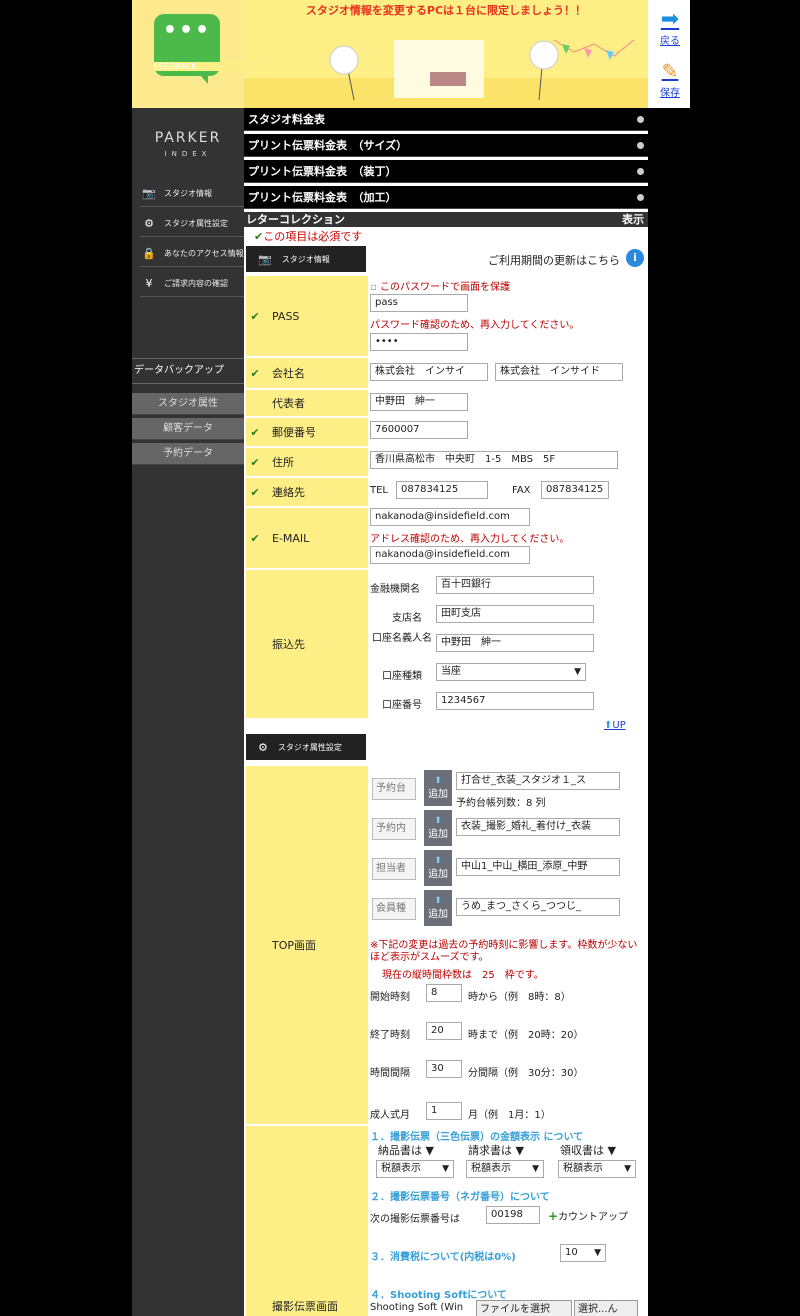 Image resolution: width=800 pixels, height=1316 pixels. What do you see at coordinates (149, 283) in the screenshot?
I see `yen-icon: ¥` at bounding box center [149, 283].